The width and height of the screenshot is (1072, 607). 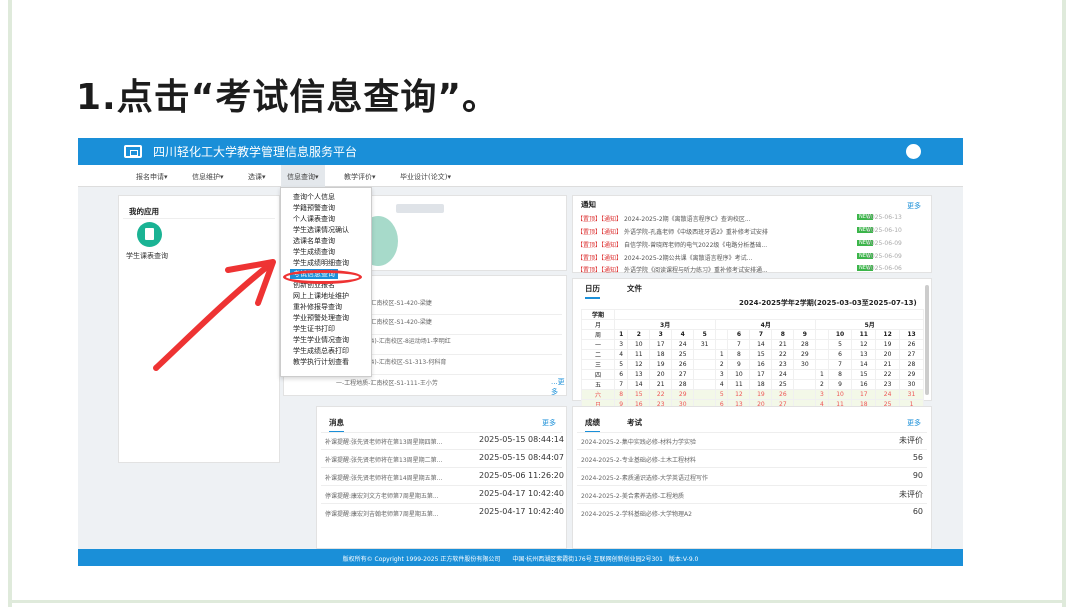 I want to click on slide-border-right, so click(x=1064, y=303).